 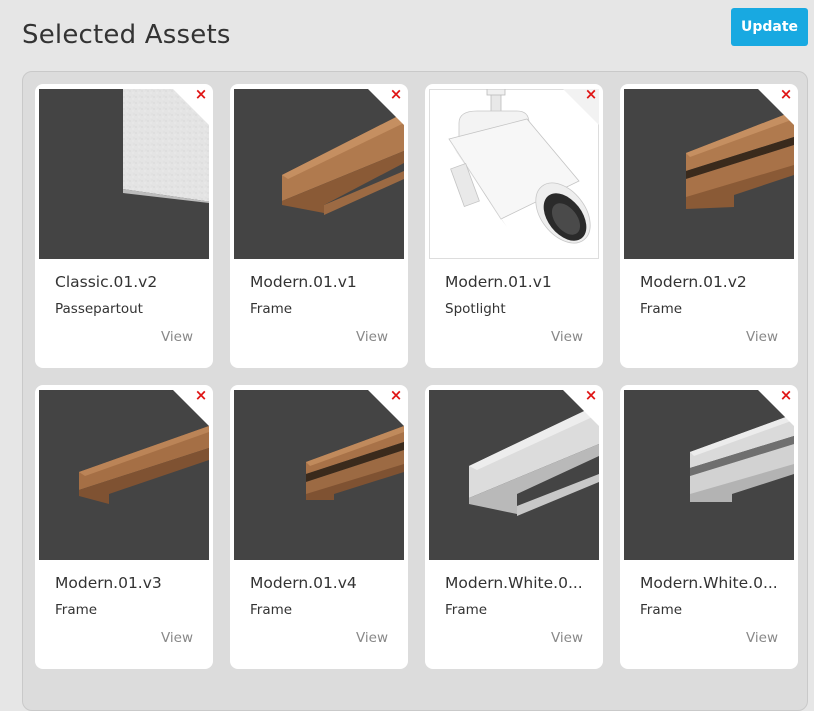 I want to click on asset-card: × Modern.01.v1 Spotlight View, so click(x=514, y=226).